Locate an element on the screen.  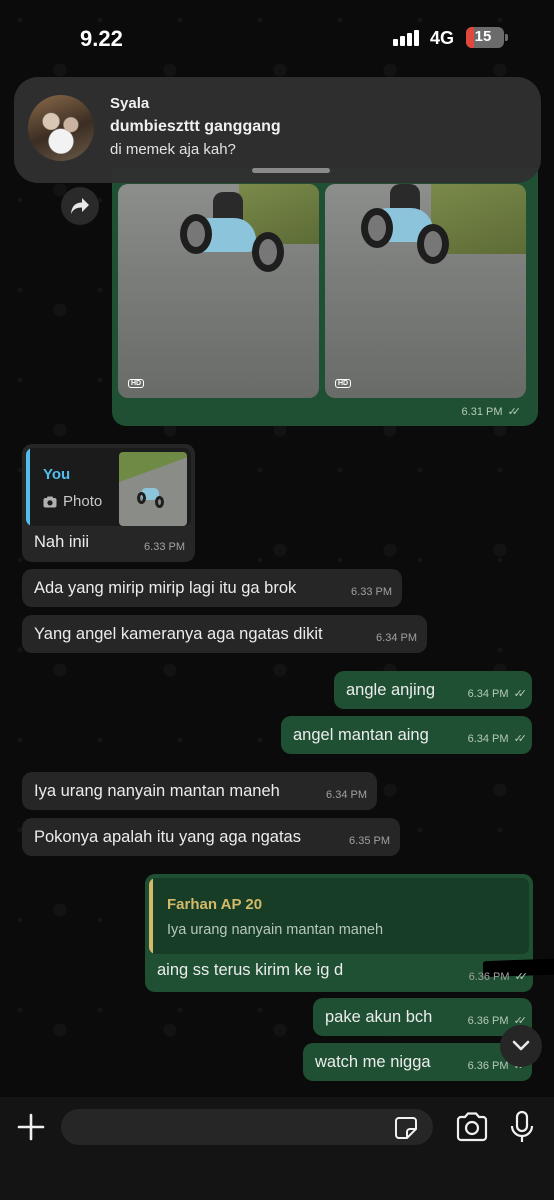
camera-button is located at coordinates (472, 1127).